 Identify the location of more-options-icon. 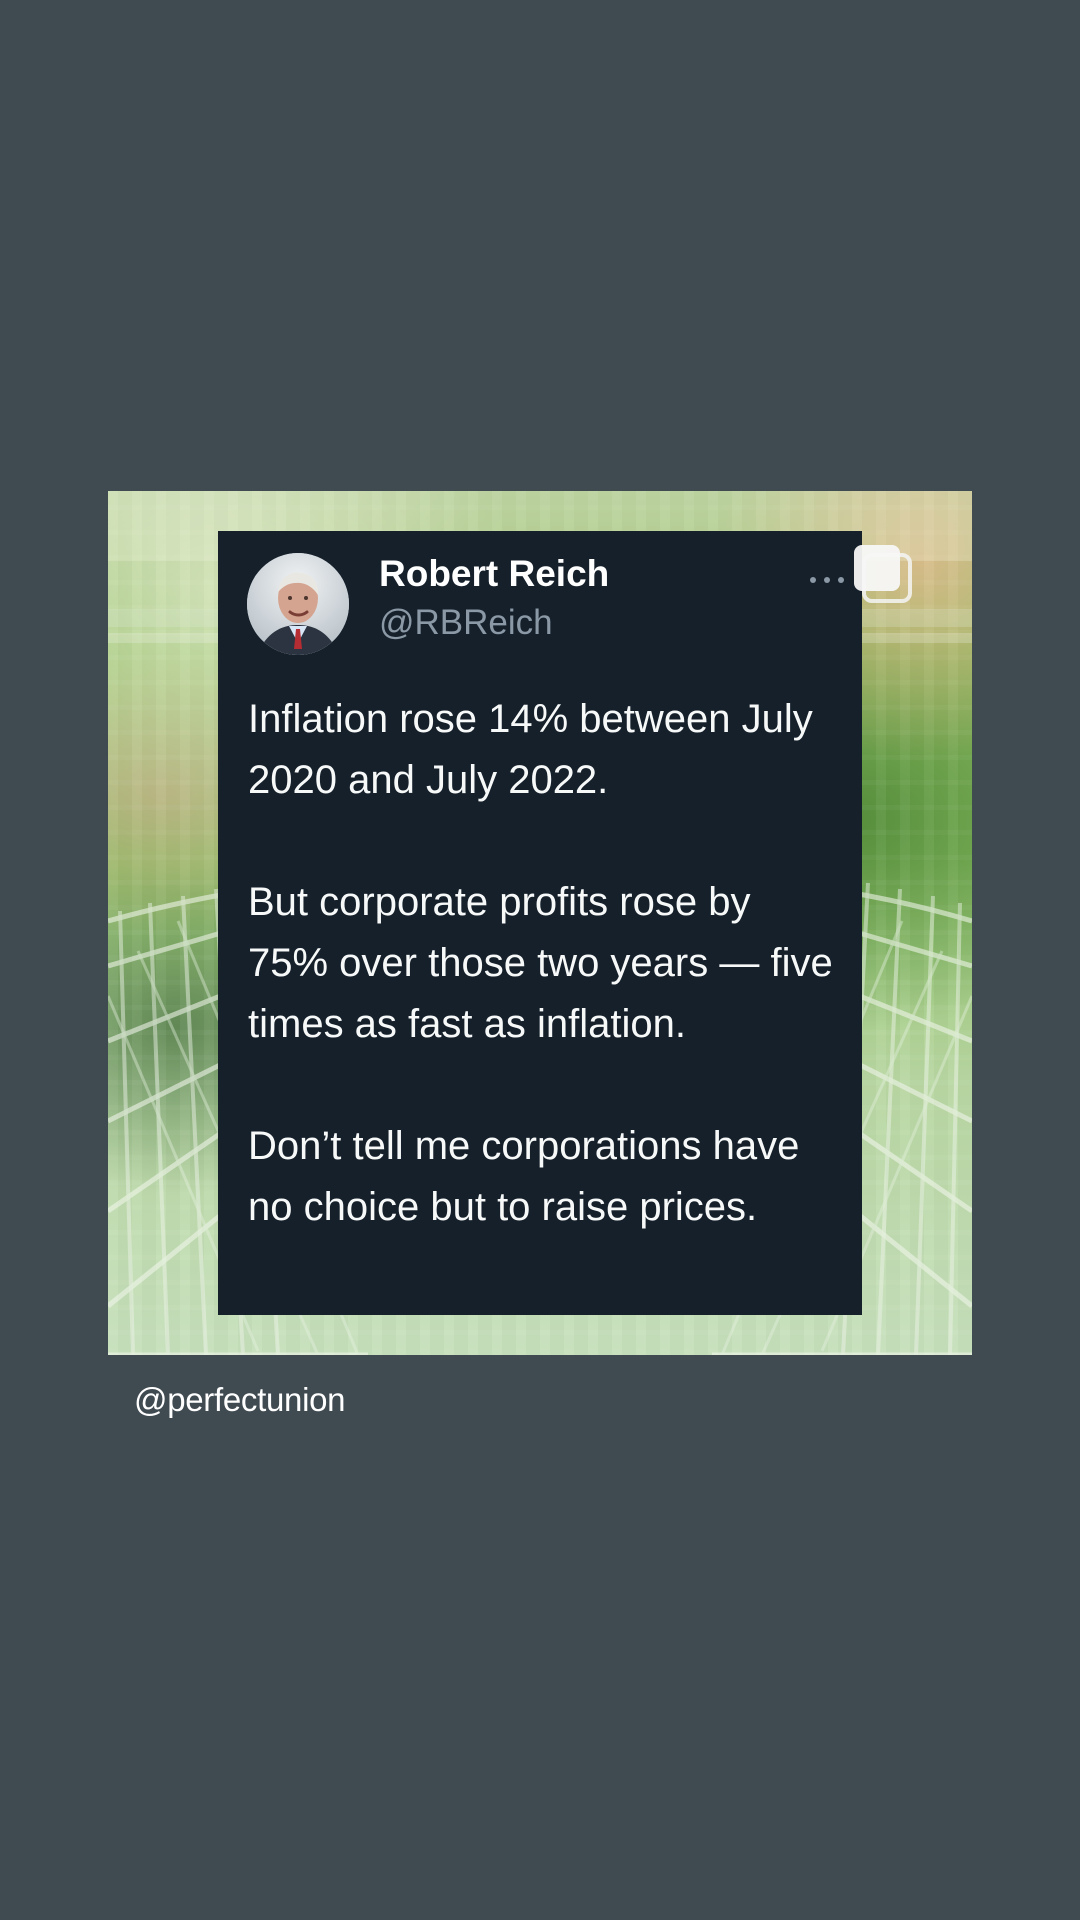
(827, 580).